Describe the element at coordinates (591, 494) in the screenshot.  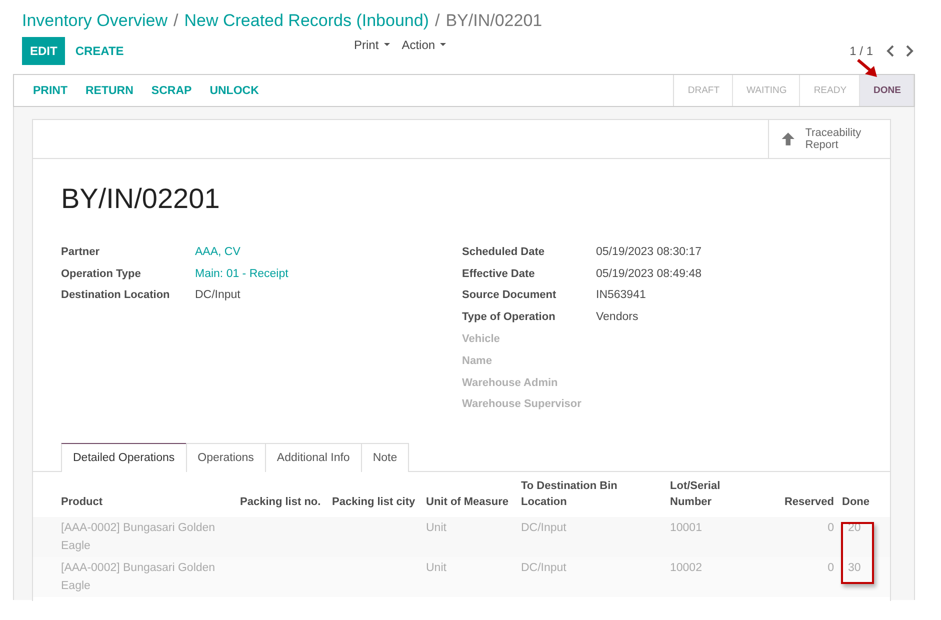
I see `column-header: To Destination Bin Location` at that location.